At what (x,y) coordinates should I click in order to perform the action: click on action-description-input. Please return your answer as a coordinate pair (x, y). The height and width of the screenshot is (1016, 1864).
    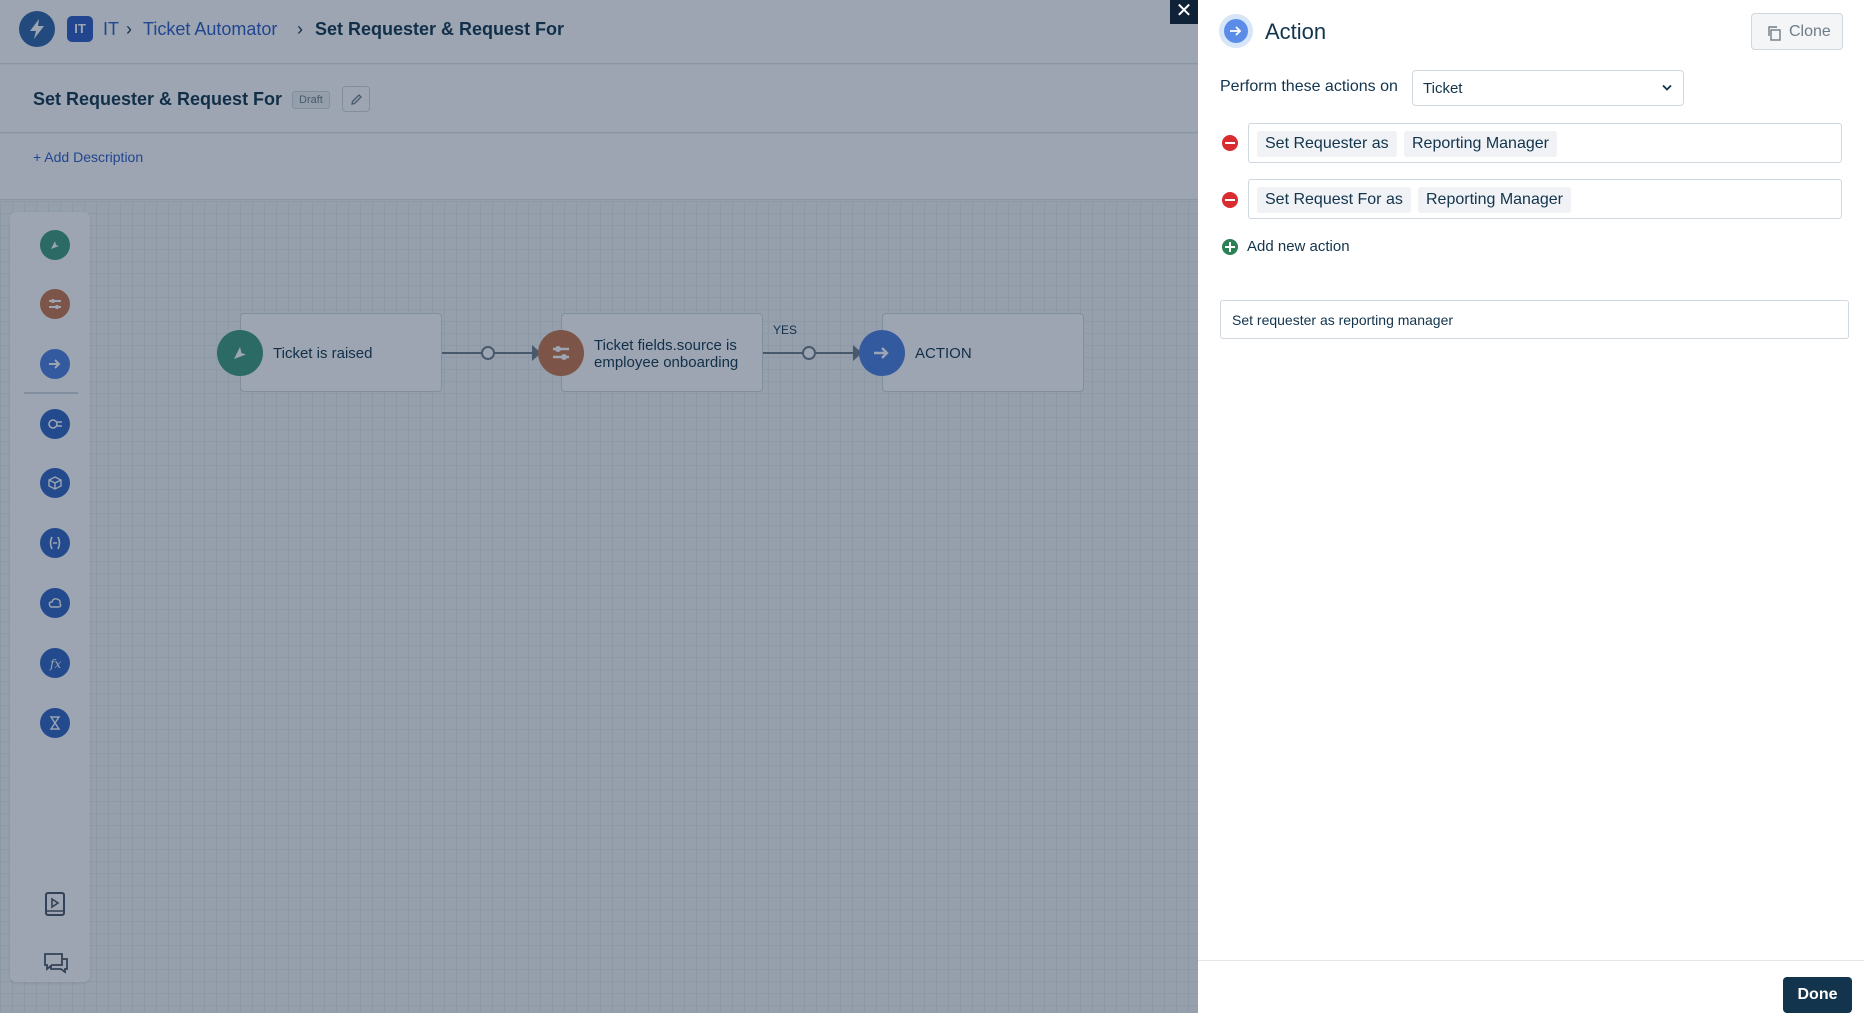
    Looking at the image, I should click on (1534, 319).